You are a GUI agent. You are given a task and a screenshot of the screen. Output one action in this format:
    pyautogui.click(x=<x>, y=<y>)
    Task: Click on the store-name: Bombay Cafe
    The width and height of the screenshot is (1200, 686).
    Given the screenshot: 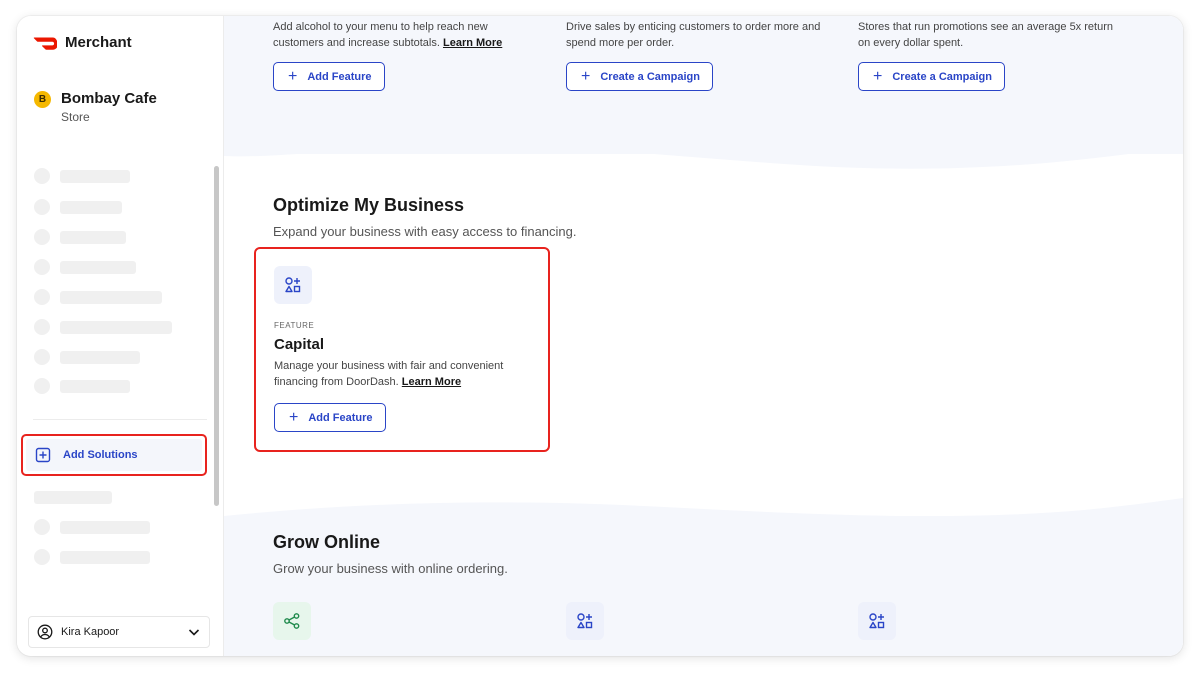 What is the action you would take?
    pyautogui.click(x=109, y=98)
    